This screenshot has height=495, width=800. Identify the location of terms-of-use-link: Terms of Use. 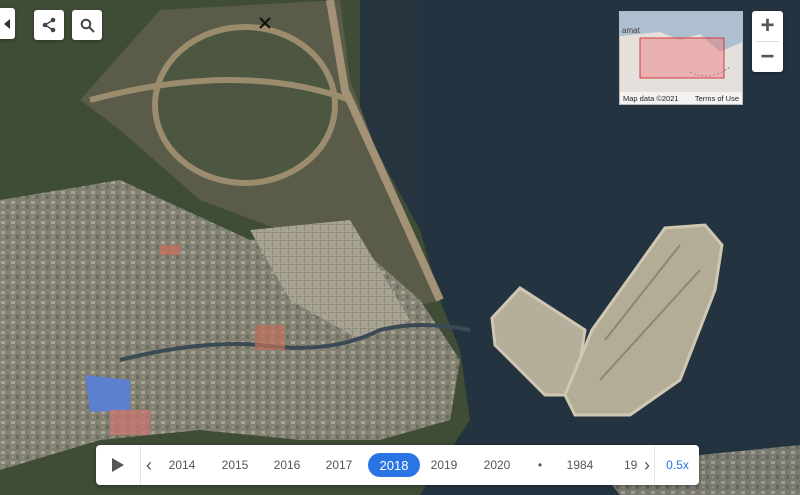
(717, 98).